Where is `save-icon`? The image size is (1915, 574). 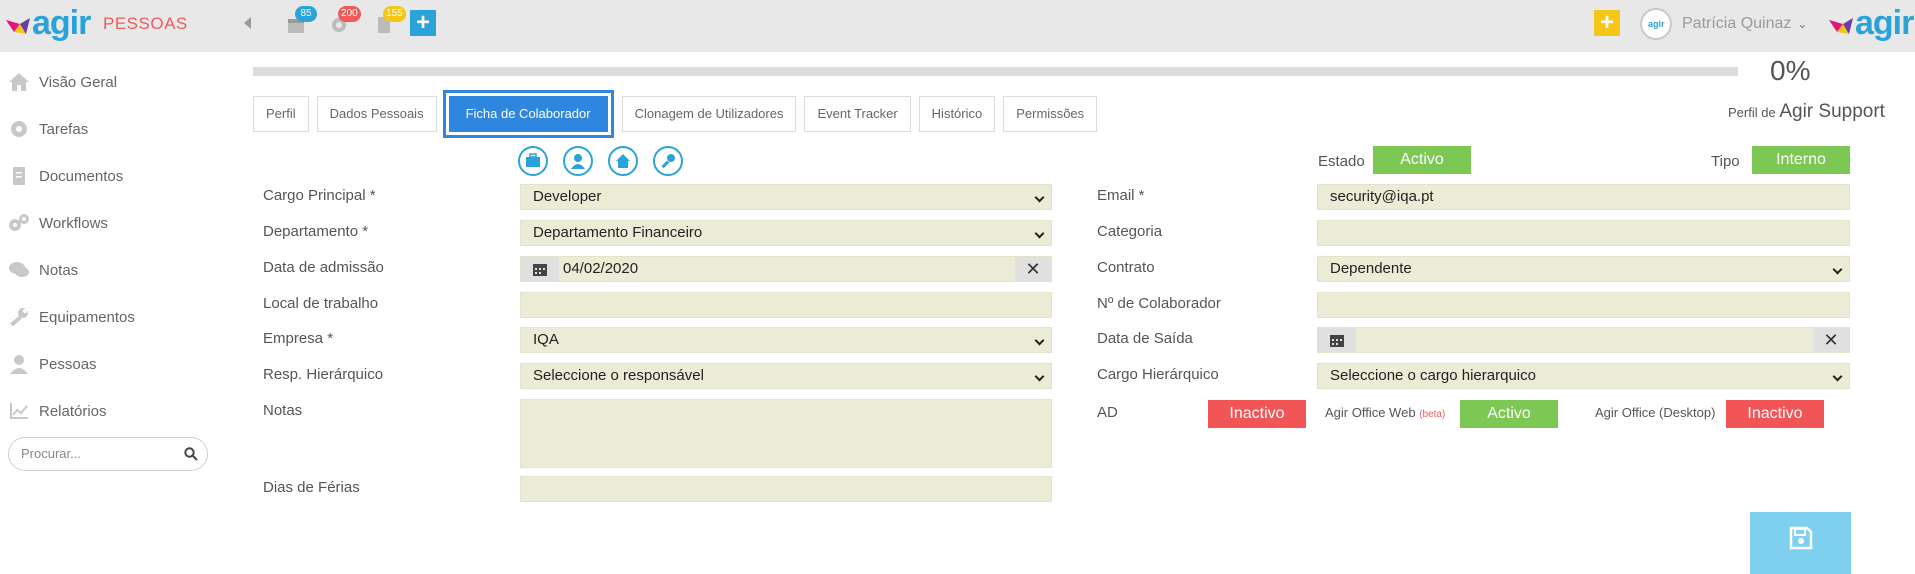 save-icon is located at coordinates (1801, 538).